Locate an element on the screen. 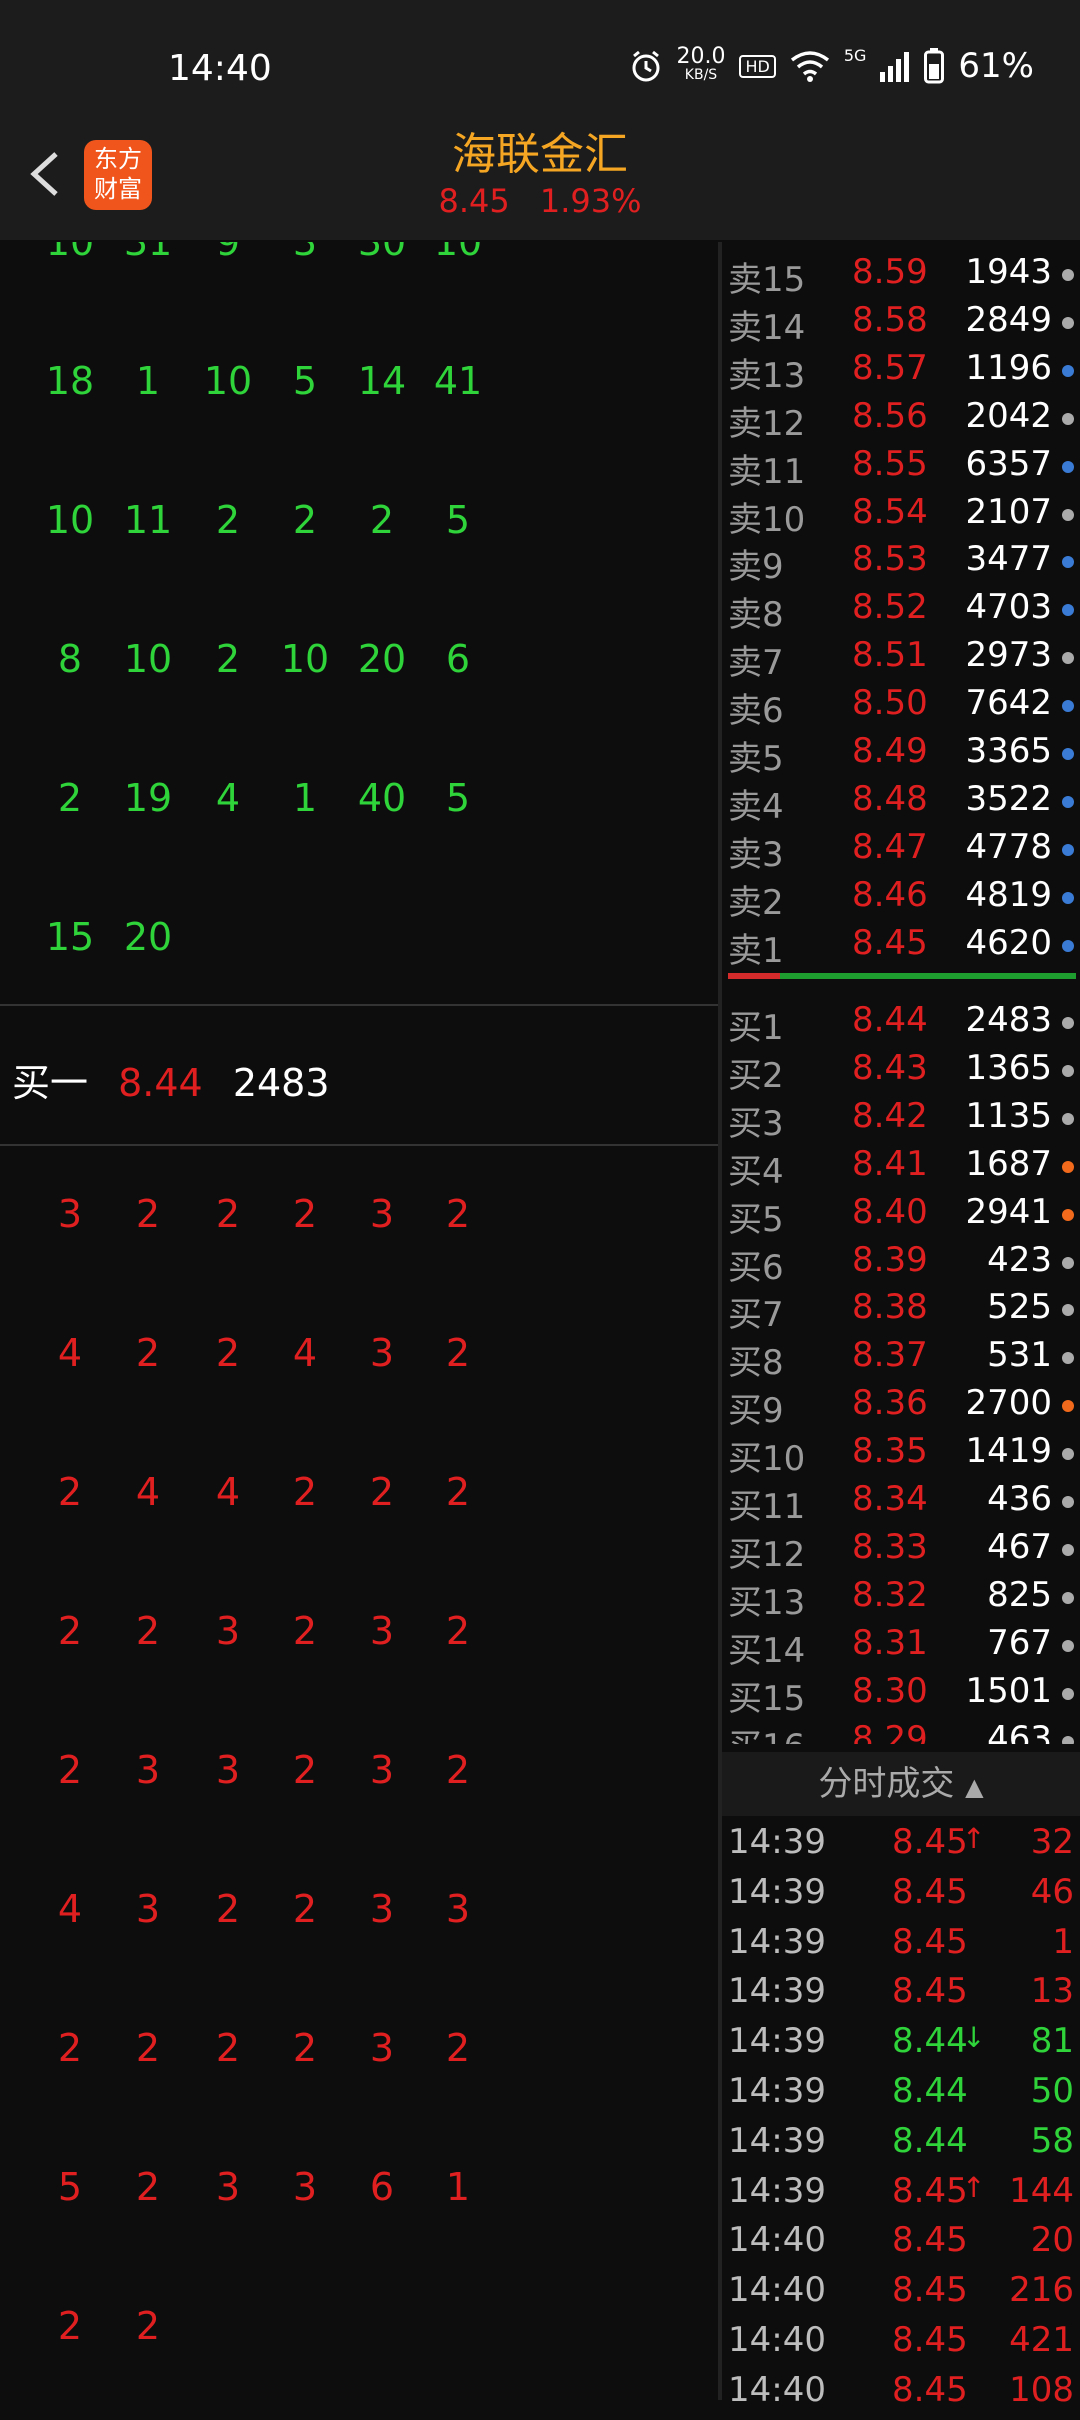 The width and height of the screenshot is (1080, 2420). bid-row: 买15 8.30 1501 is located at coordinates (901, 1695).